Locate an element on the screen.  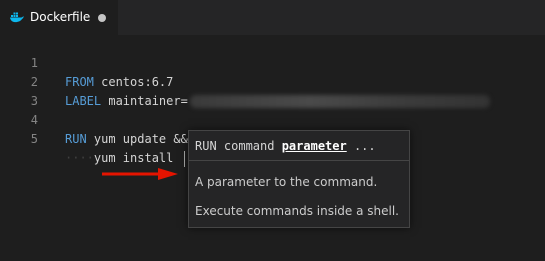
code-text: yum install is located at coordinates (137, 158).